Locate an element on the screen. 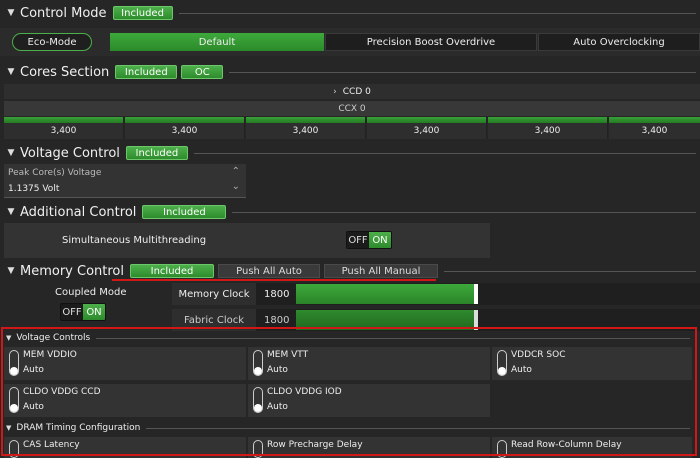  smt-row: Simultaneous Multithreading is located at coordinates (247, 240).